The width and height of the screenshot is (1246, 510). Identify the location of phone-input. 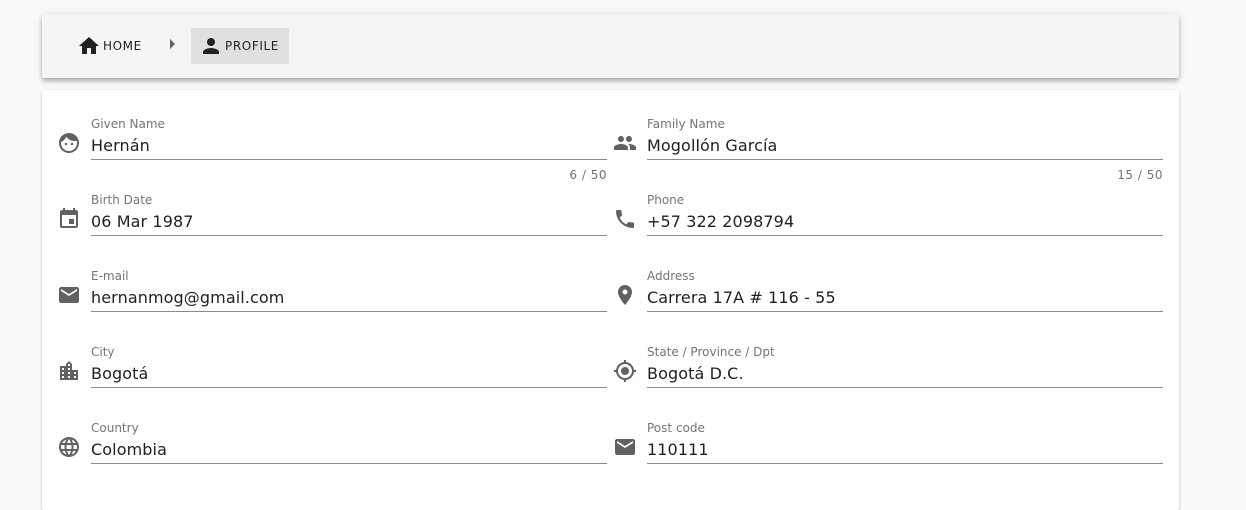
(905, 222).